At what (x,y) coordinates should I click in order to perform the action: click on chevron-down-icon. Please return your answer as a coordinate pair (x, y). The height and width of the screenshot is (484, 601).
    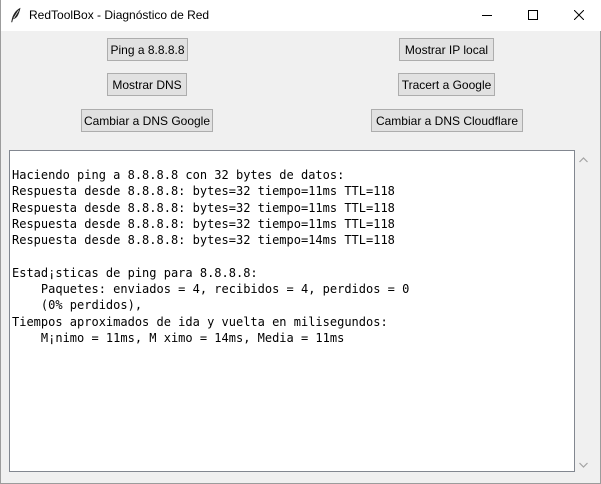
    Looking at the image, I should click on (583, 464).